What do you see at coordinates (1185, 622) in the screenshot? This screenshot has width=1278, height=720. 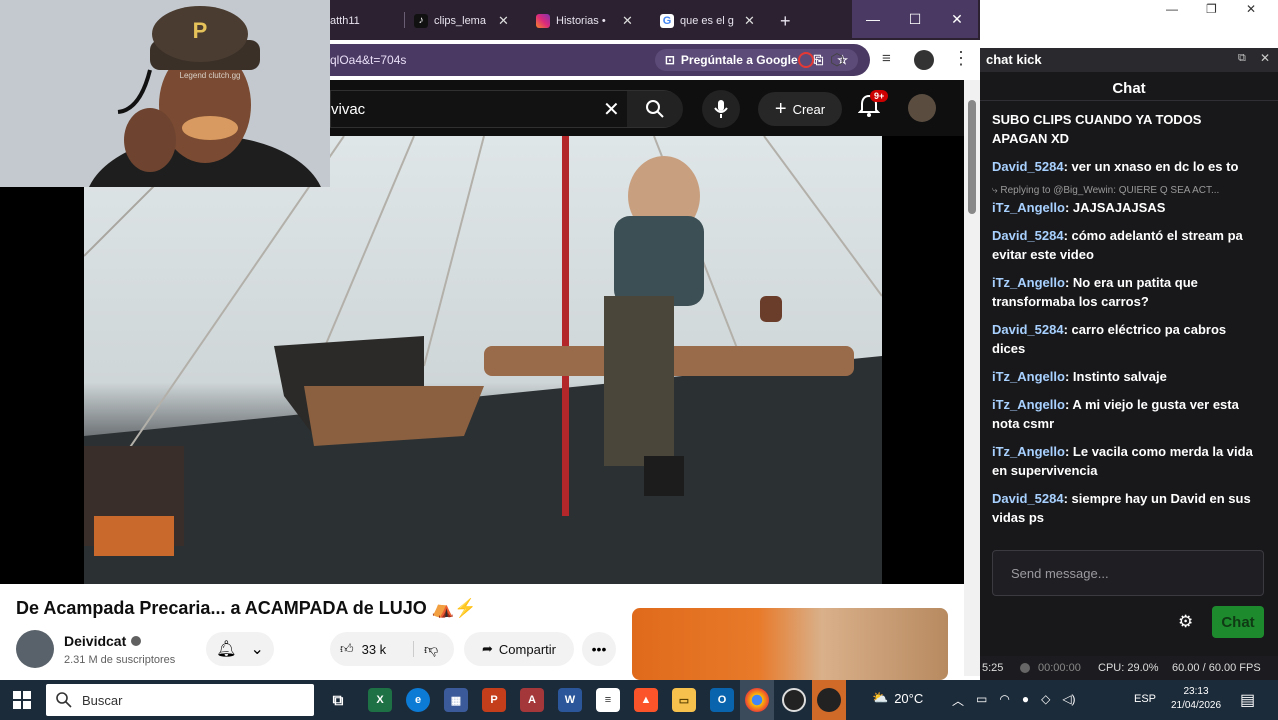 I see `chat-settings-icon: ⚙` at bounding box center [1185, 622].